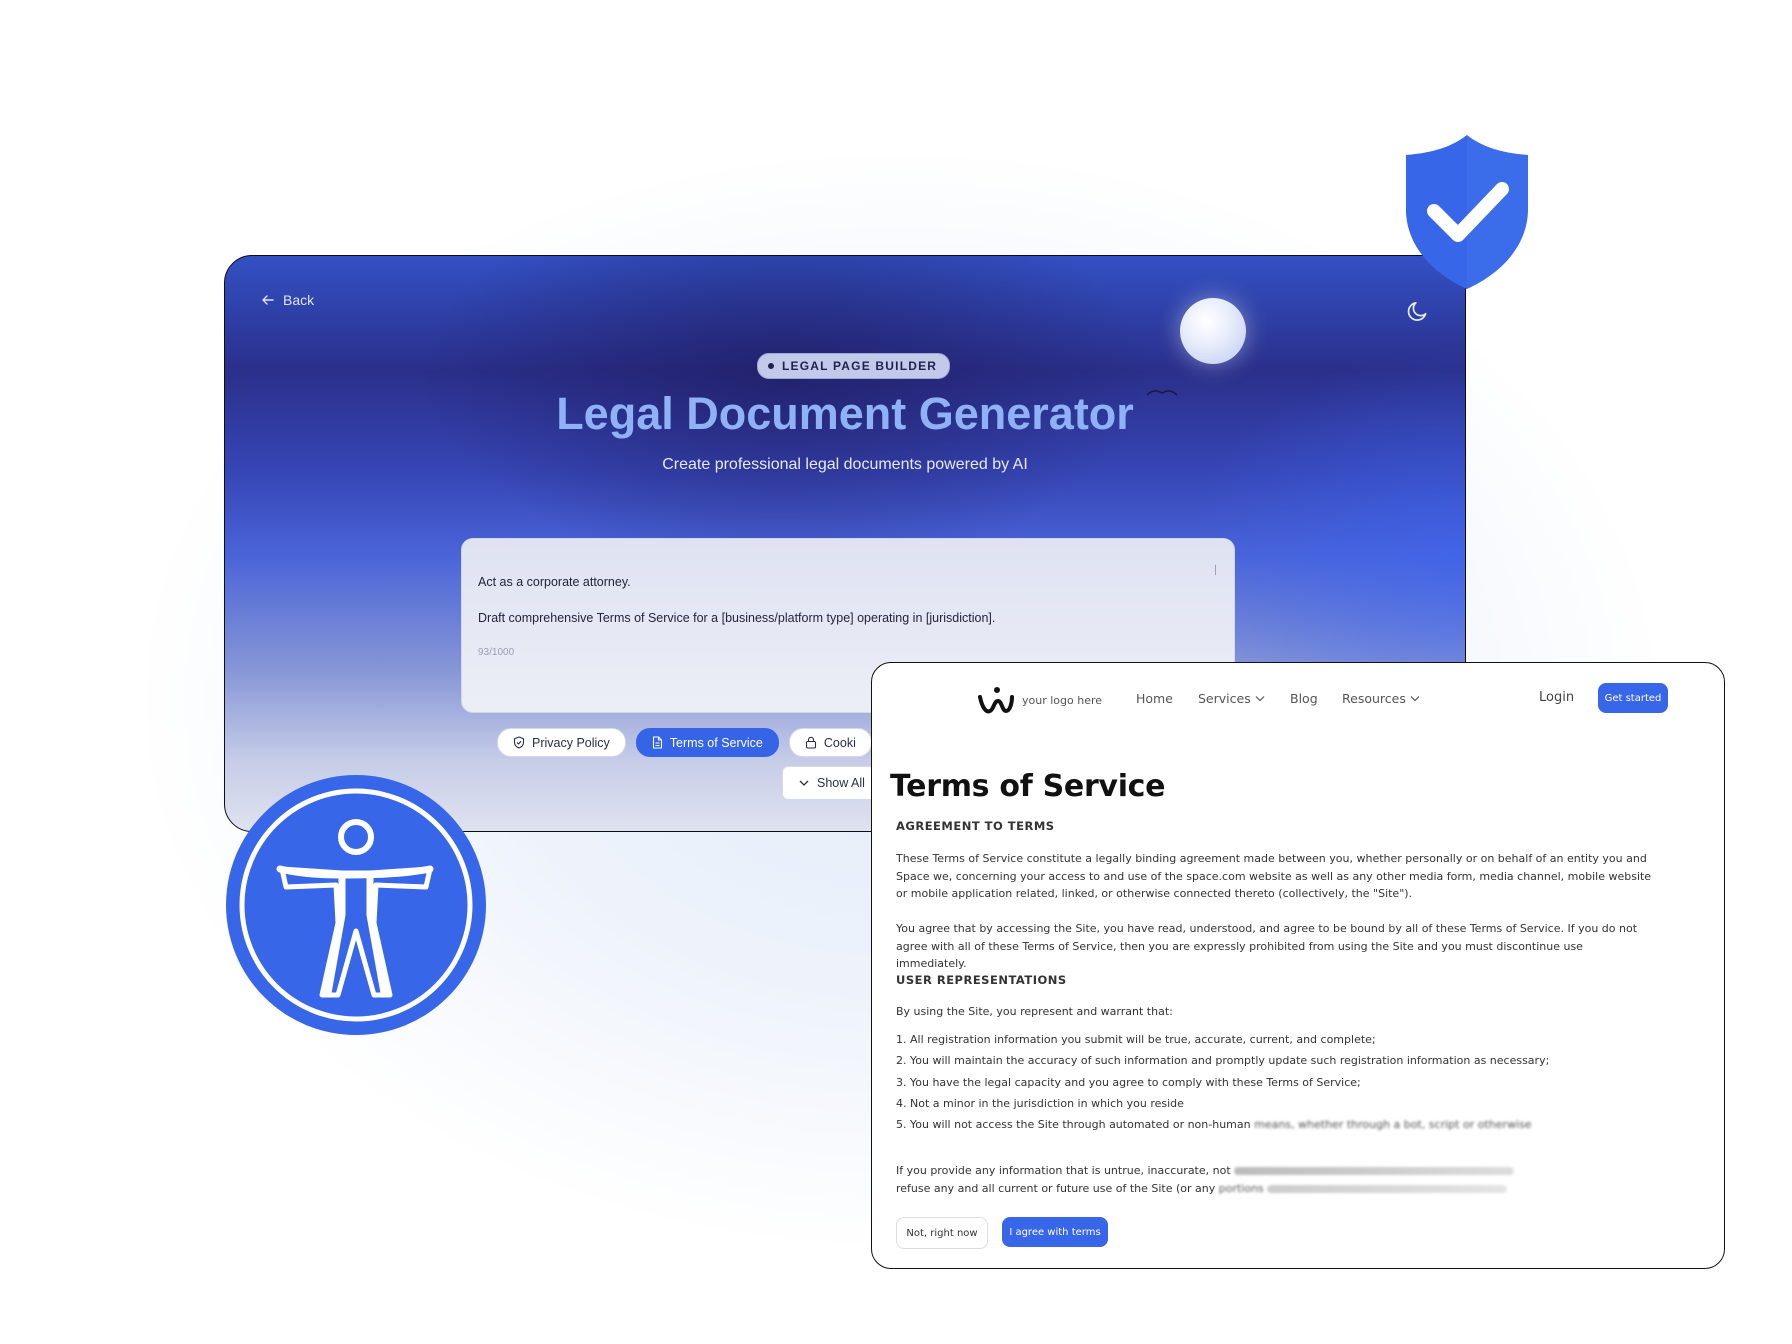 The height and width of the screenshot is (1344, 1792). I want to click on accessibility-icon, so click(356, 905).